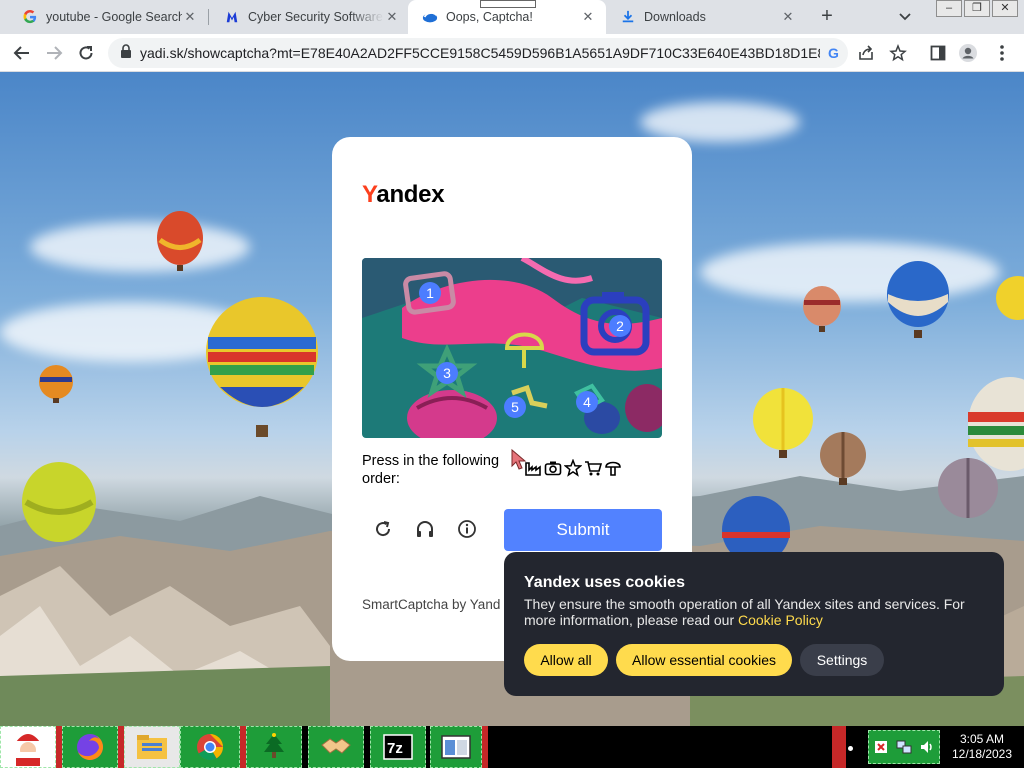 This screenshot has width=1024, height=768. What do you see at coordinates (1005, 8) in the screenshot?
I see `close-window-button: ✕` at bounding box center [1005, 8].